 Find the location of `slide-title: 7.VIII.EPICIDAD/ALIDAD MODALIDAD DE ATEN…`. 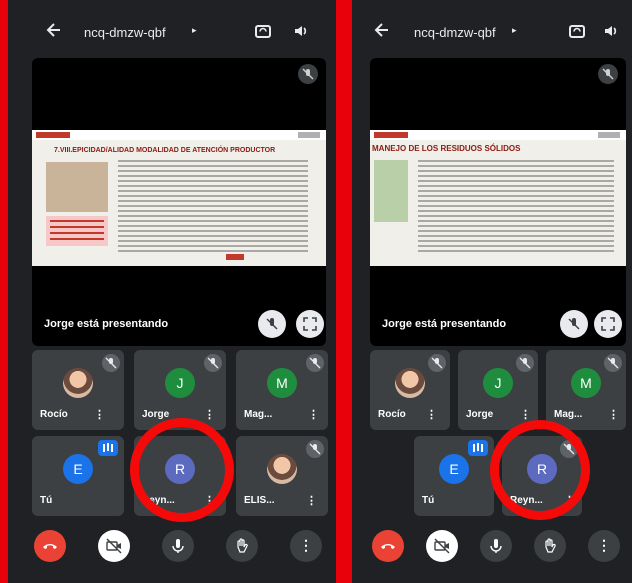

slide-title: 7.VIII.EPICIDAD/ALIDAD MODALIDAD DE ATEN… is located at coordinates (165, 150).